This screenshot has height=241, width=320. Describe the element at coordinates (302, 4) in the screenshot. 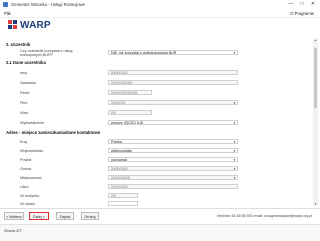

I see `maximize-button: □` at that location.